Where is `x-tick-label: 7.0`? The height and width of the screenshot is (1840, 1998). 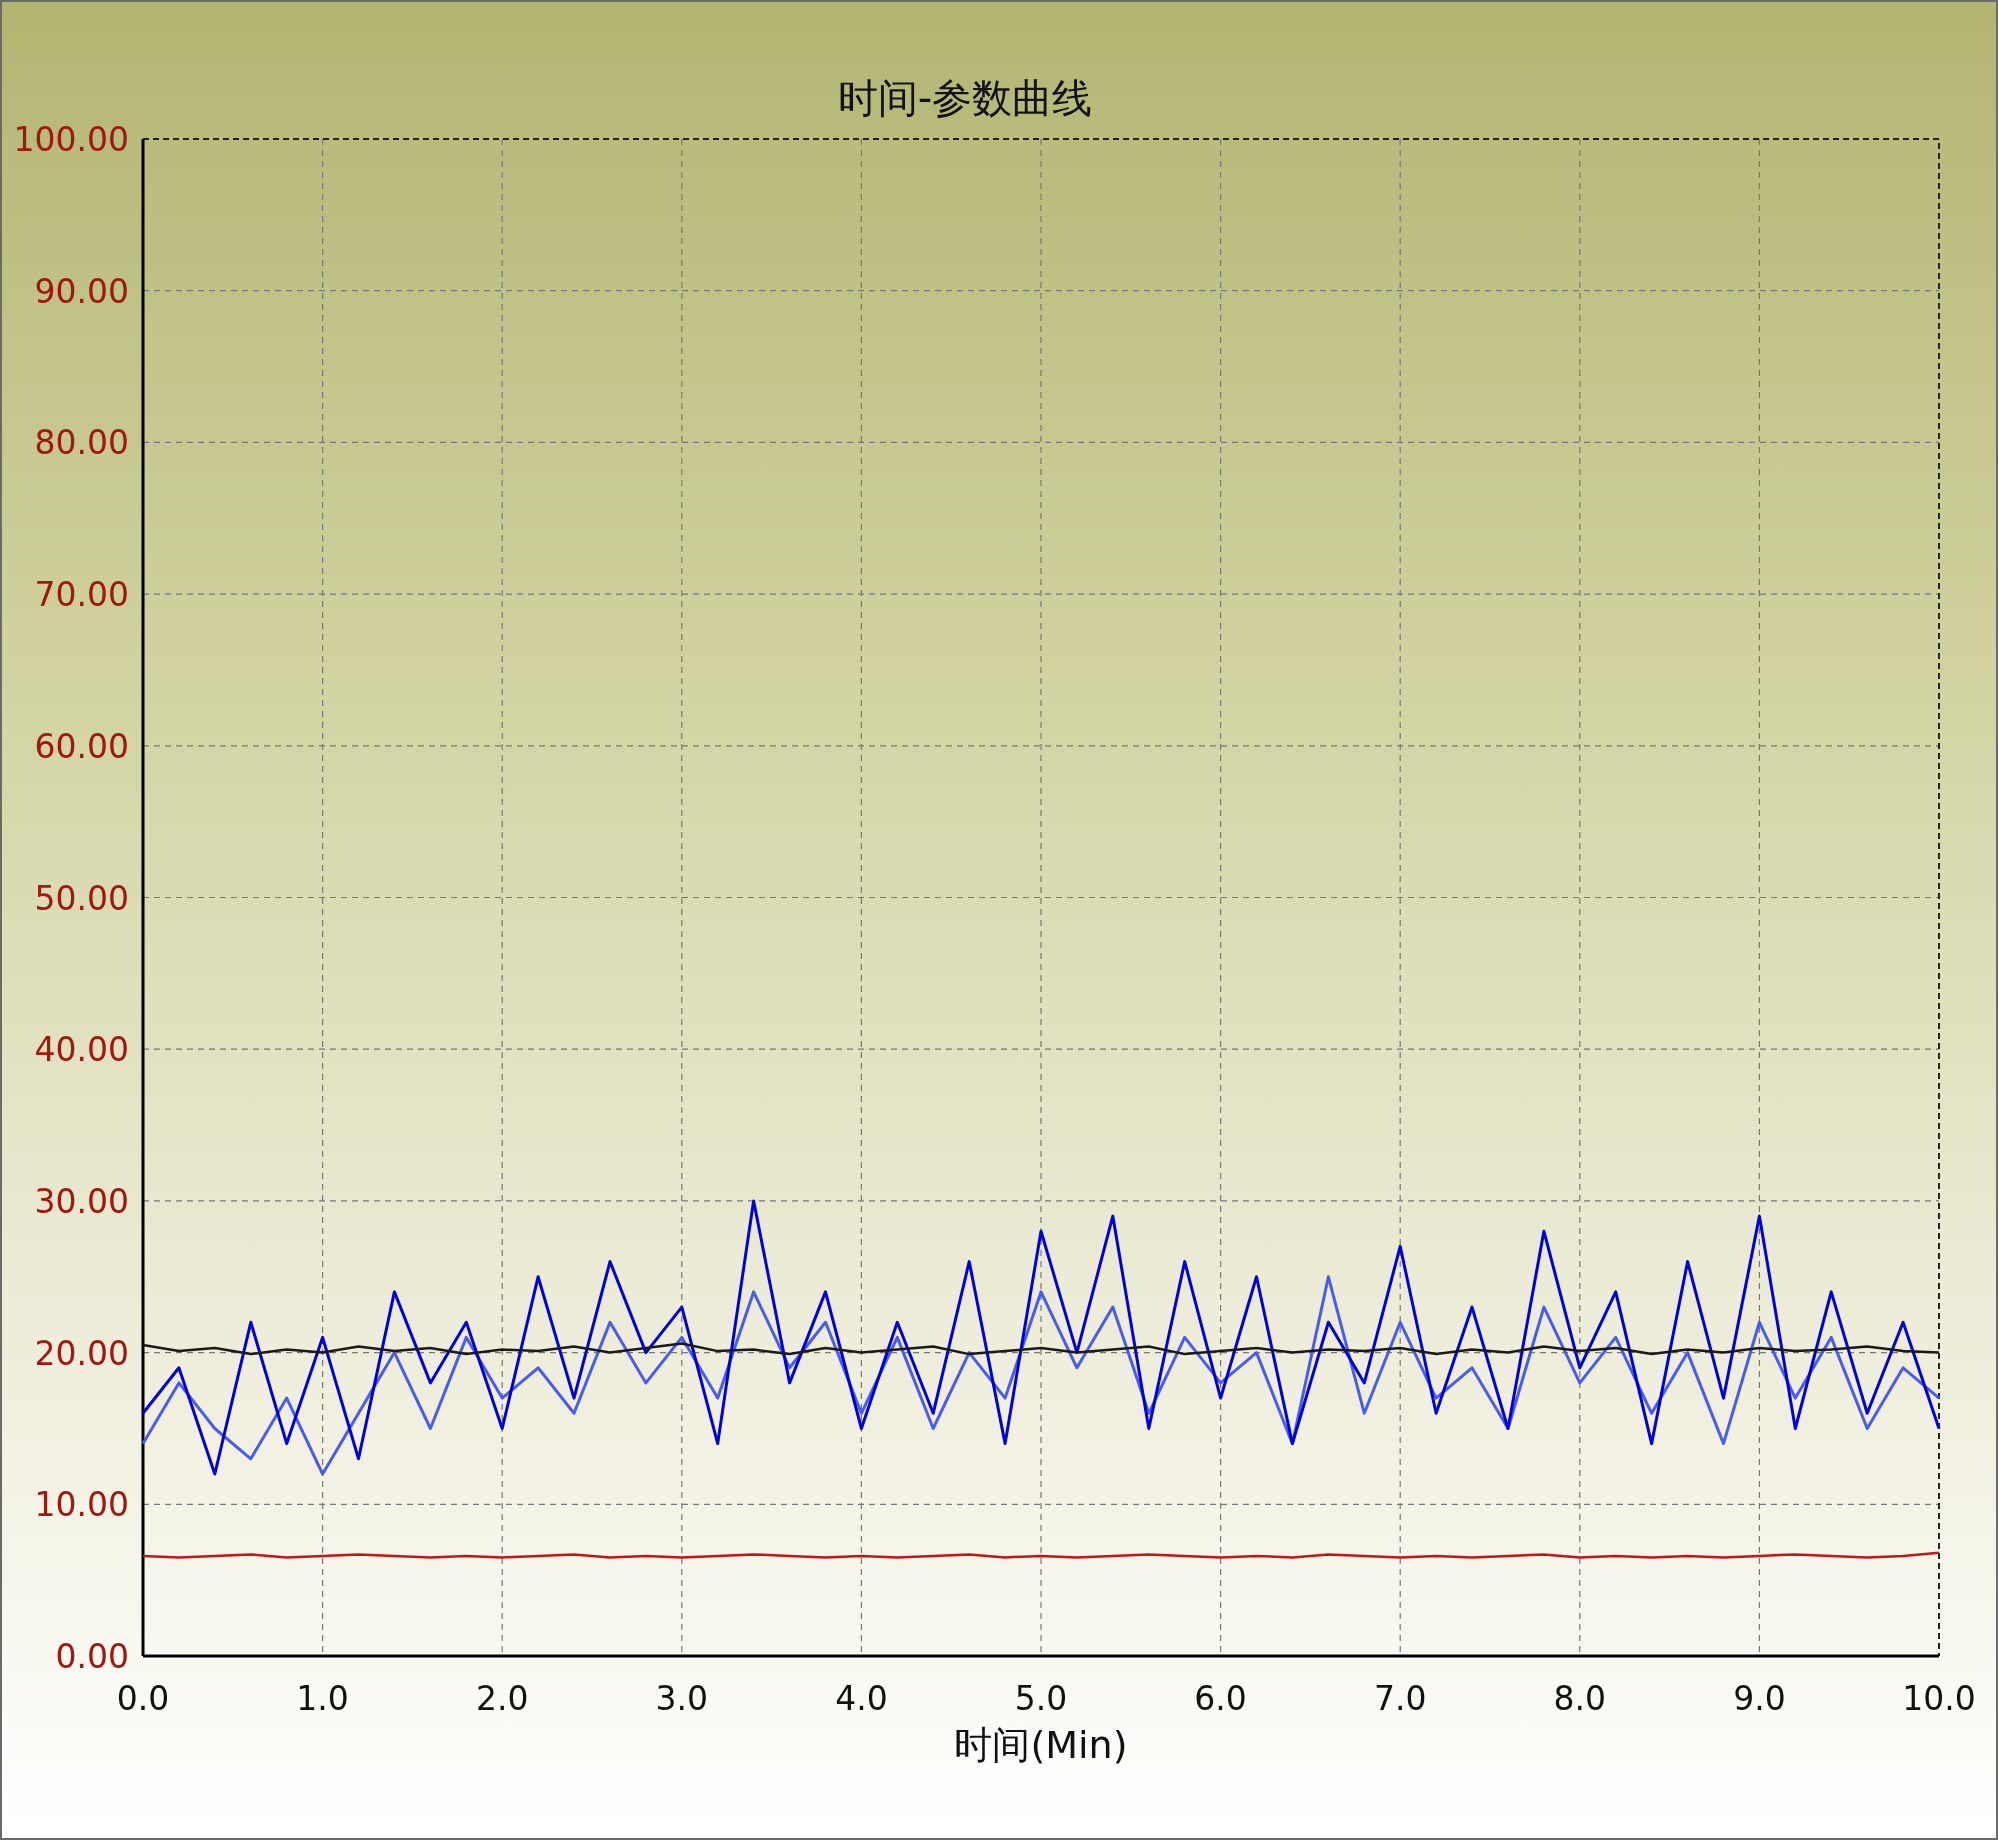 x-tick-label: 7.0 is located at coordinates (1400, 1698).